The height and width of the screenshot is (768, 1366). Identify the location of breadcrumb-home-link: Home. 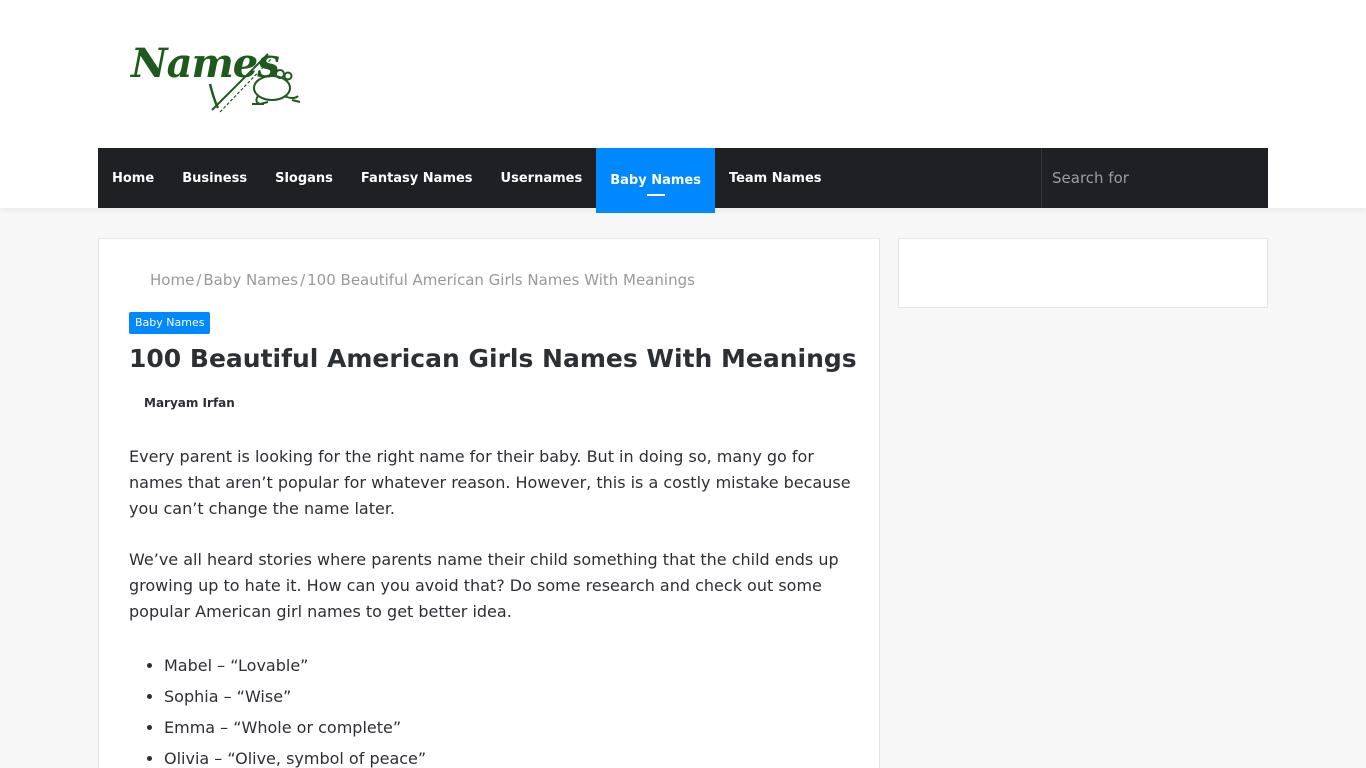
(172, 280).